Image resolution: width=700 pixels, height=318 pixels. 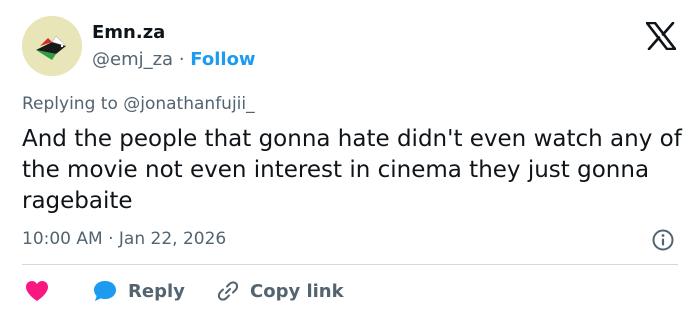 I want to click on palestine-flag-bird-icon, so click(x=52, y=46).